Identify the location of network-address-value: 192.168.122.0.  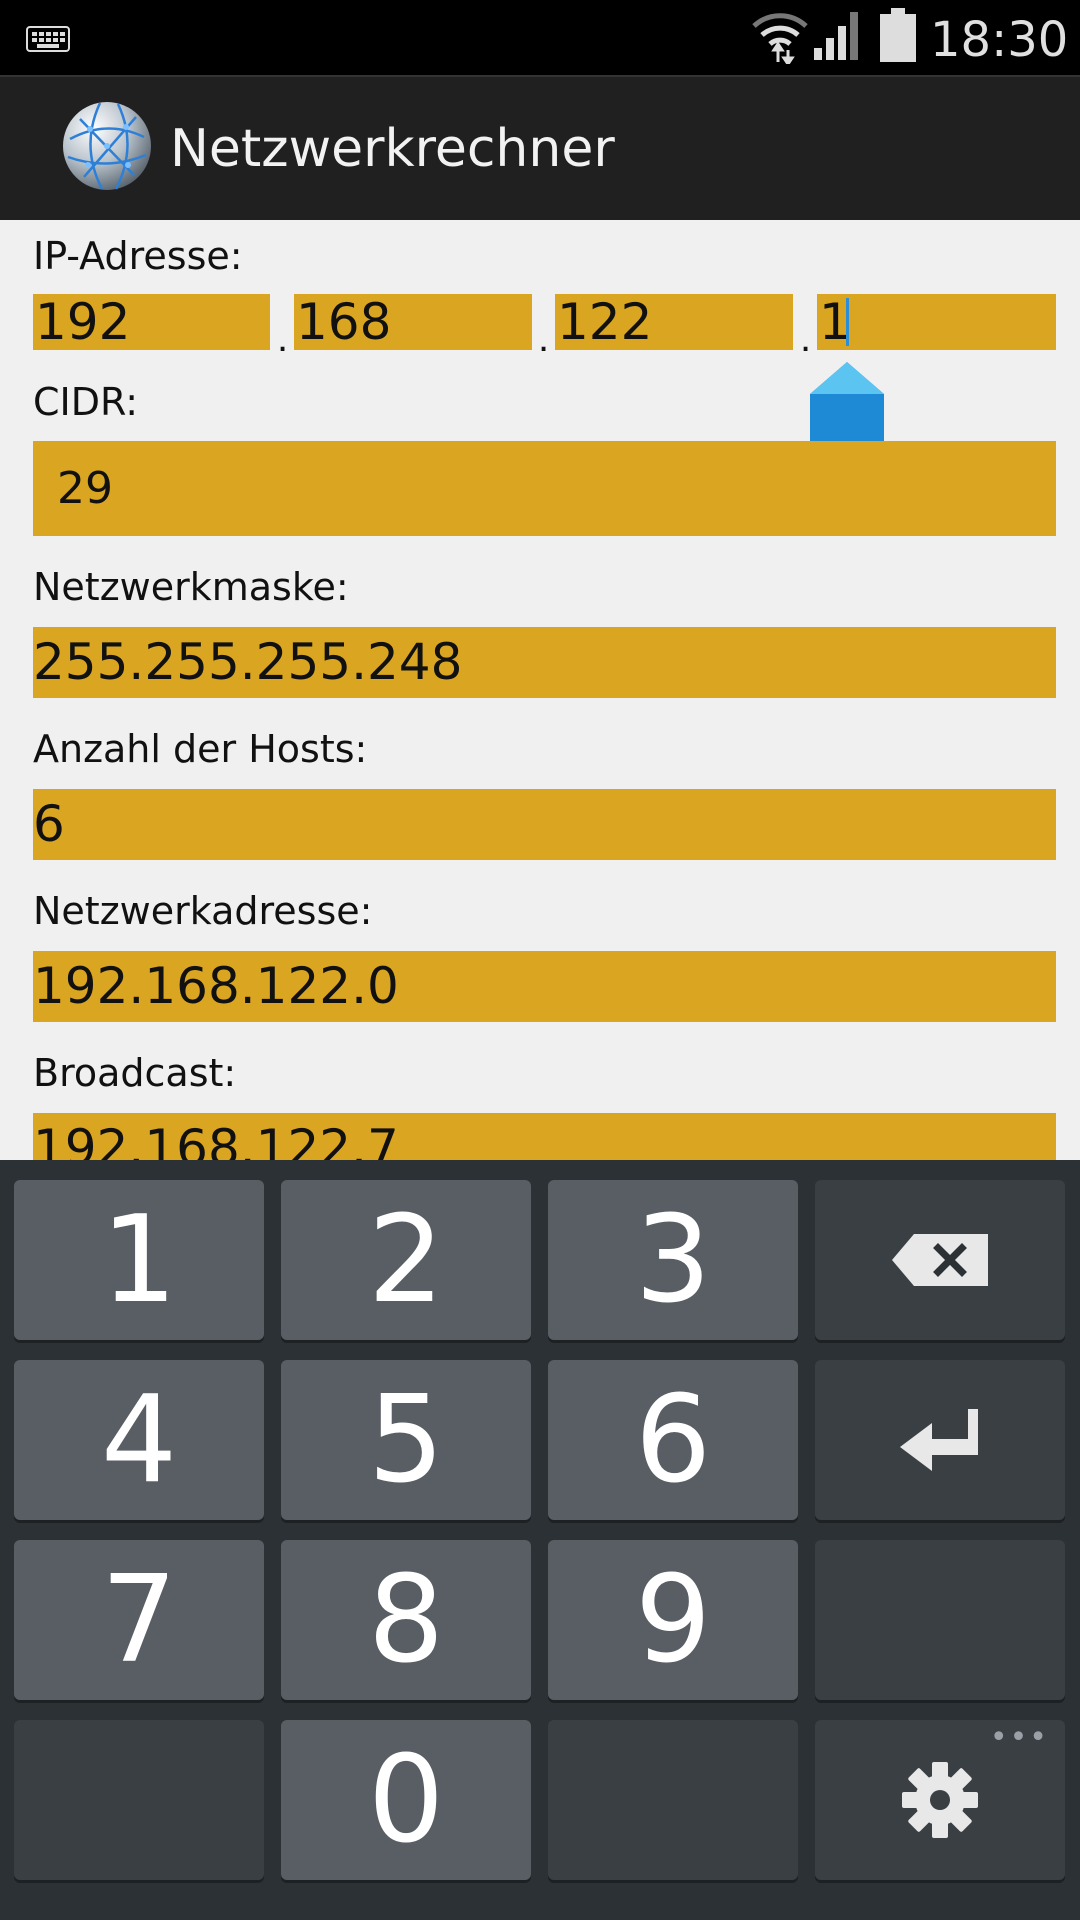
(216, 986).